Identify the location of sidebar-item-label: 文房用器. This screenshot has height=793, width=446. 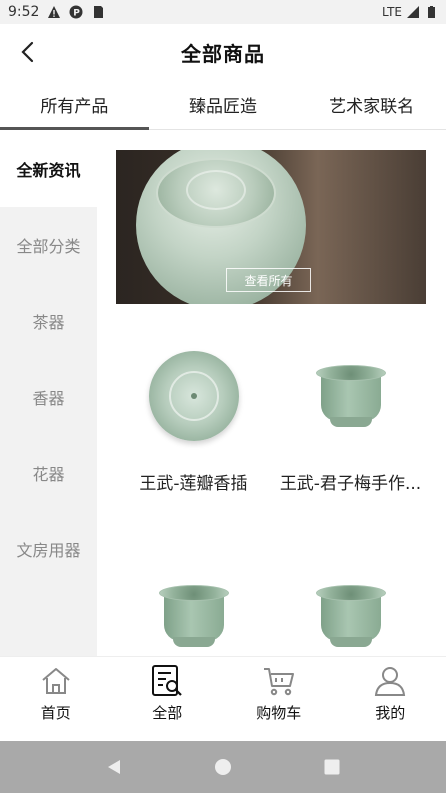
(48, 550).